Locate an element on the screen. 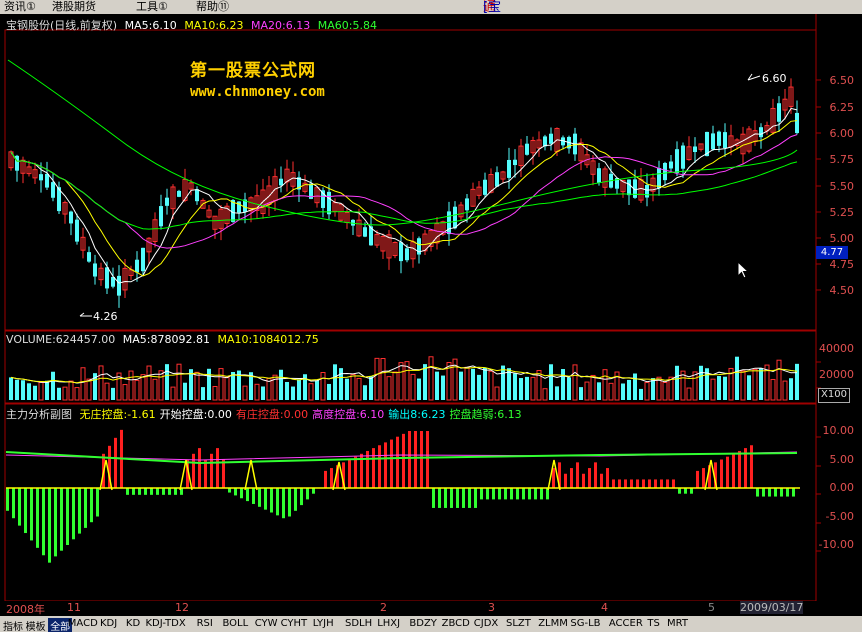 This screenshot has width=862, height=632. indicator-legend-5: 控盘趋弱:6.13 is located at coordinates (485, 414).